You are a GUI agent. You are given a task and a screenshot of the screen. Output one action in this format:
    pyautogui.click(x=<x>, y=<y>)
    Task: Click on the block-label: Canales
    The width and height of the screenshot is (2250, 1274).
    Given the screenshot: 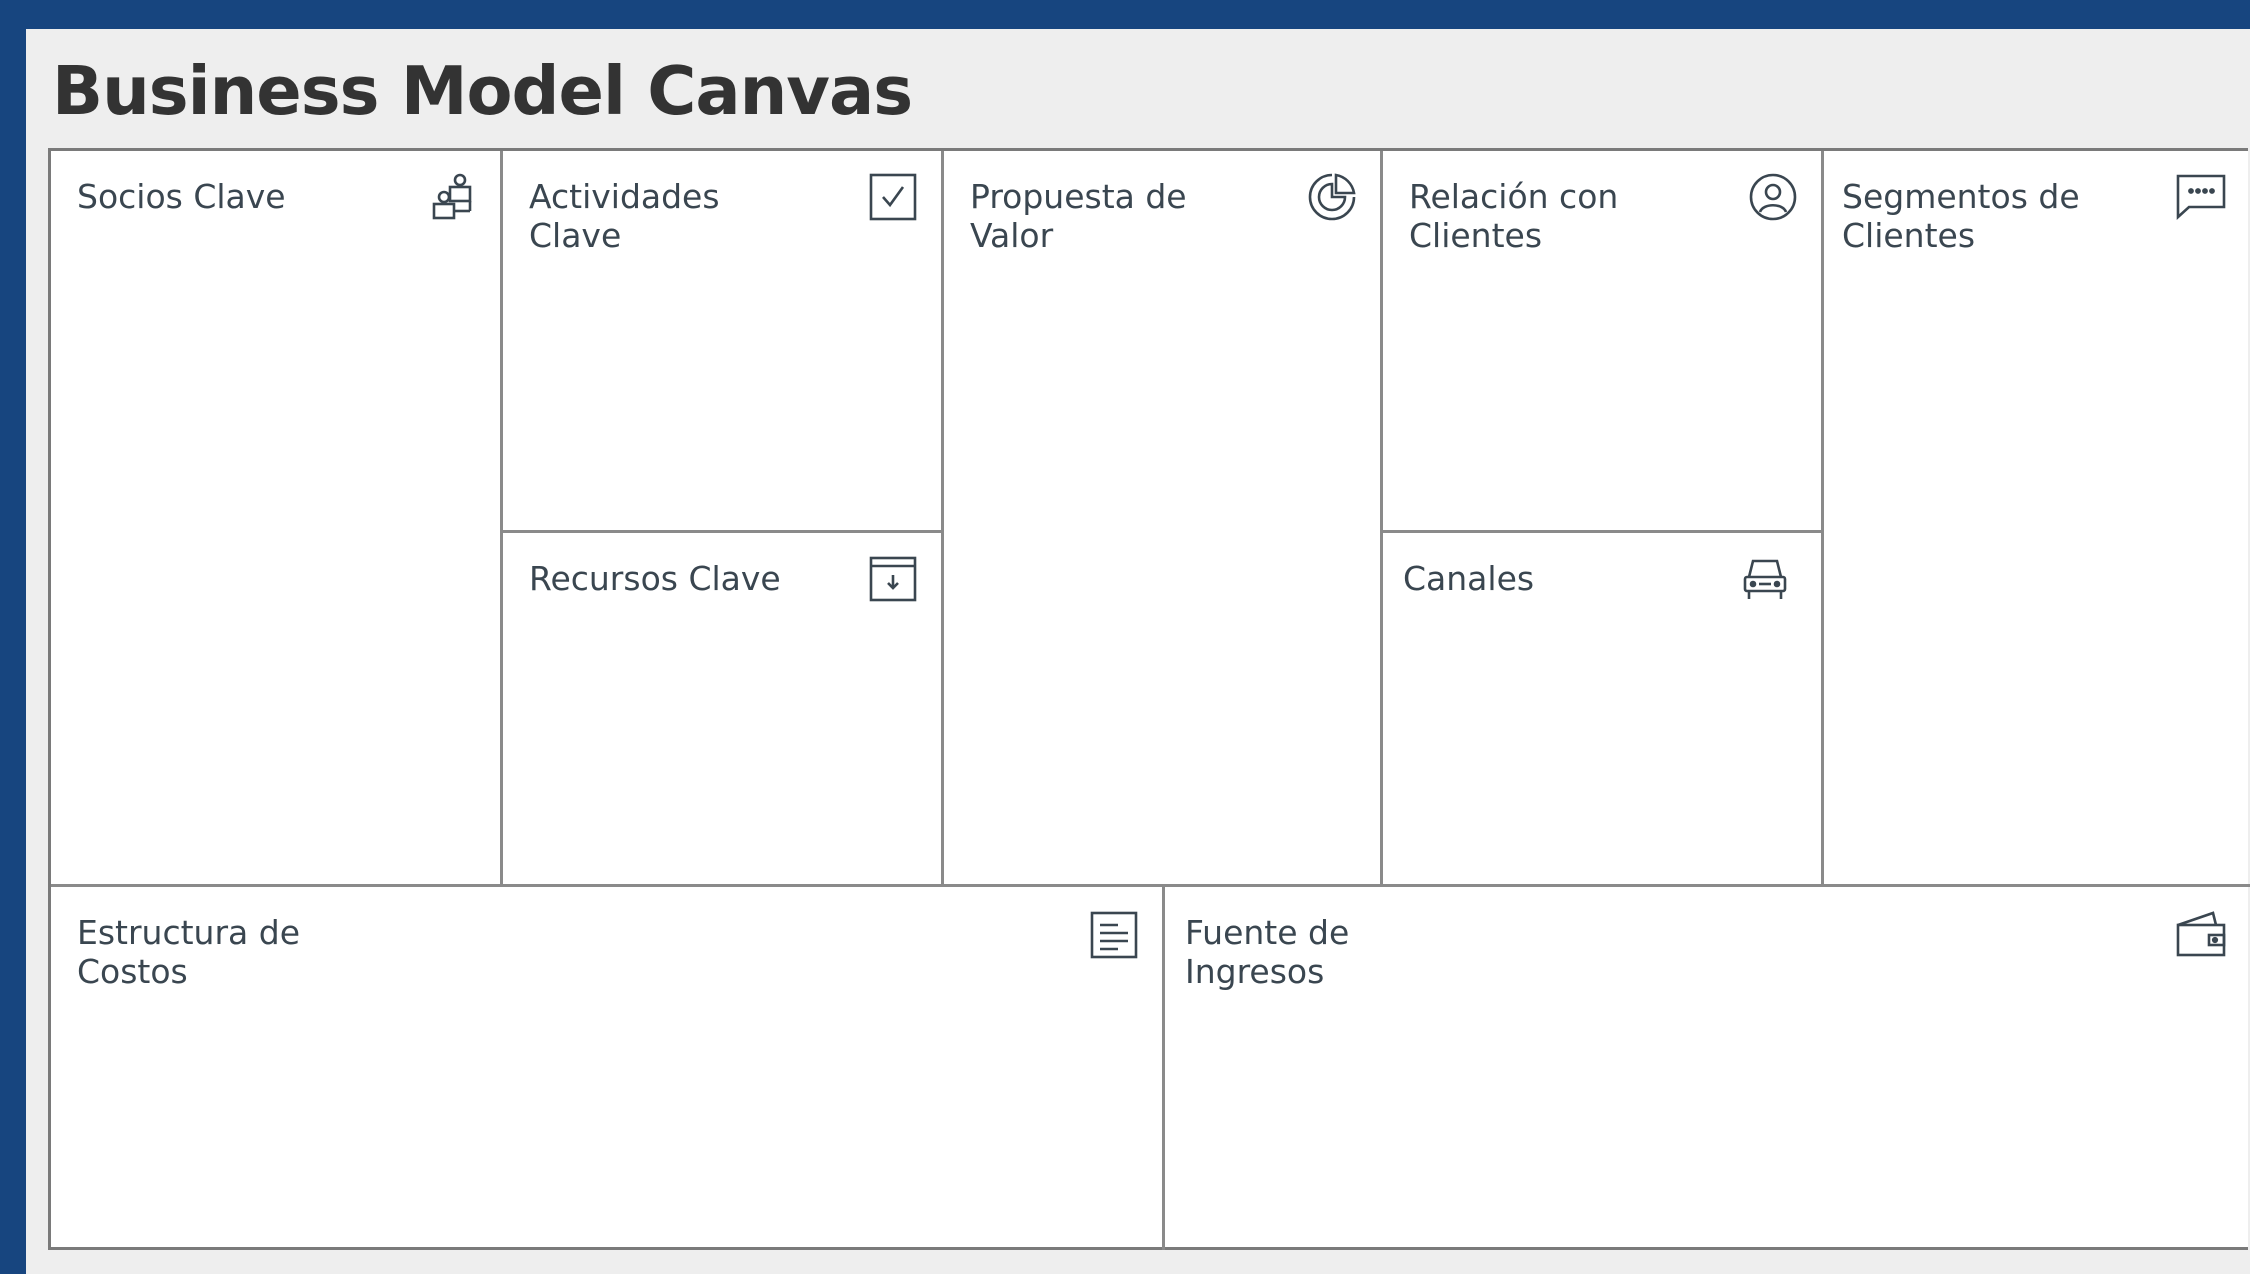 What is the action you would take?
    pyautogui.click(x=1469, y=578)
    